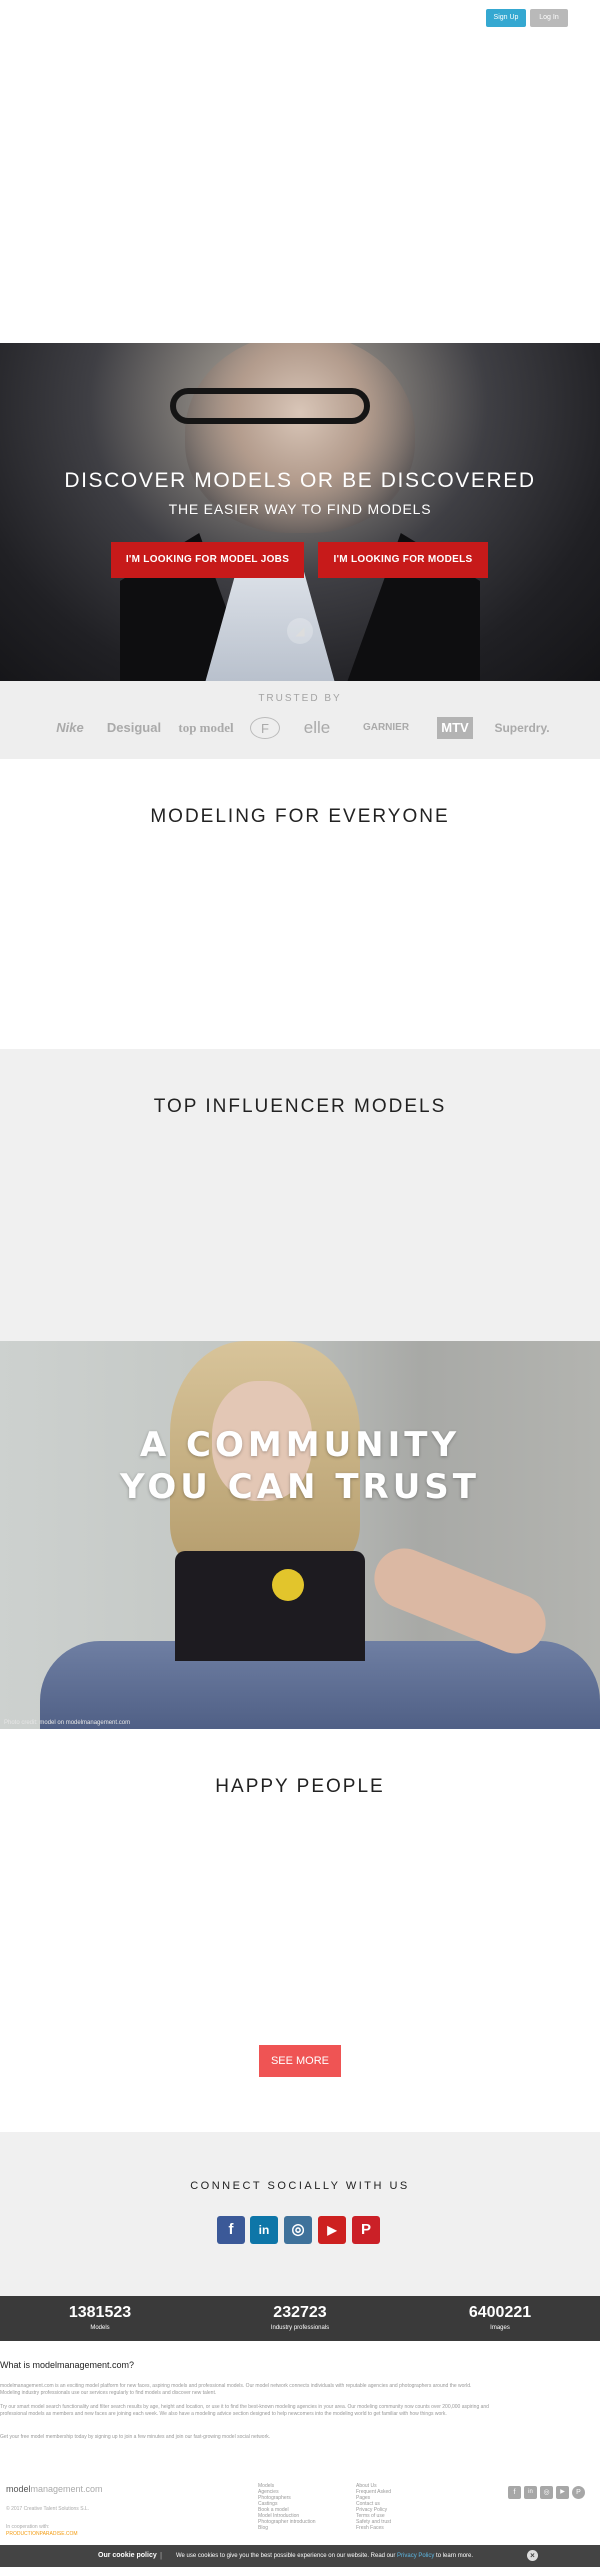 Image resolution: width=600 pixels, height=2567 pixels. What do you see at coordinates (530, 2492) in the screenshot?
I see `footer-linkedin-icon: in` at bounding box center [530, 2492].